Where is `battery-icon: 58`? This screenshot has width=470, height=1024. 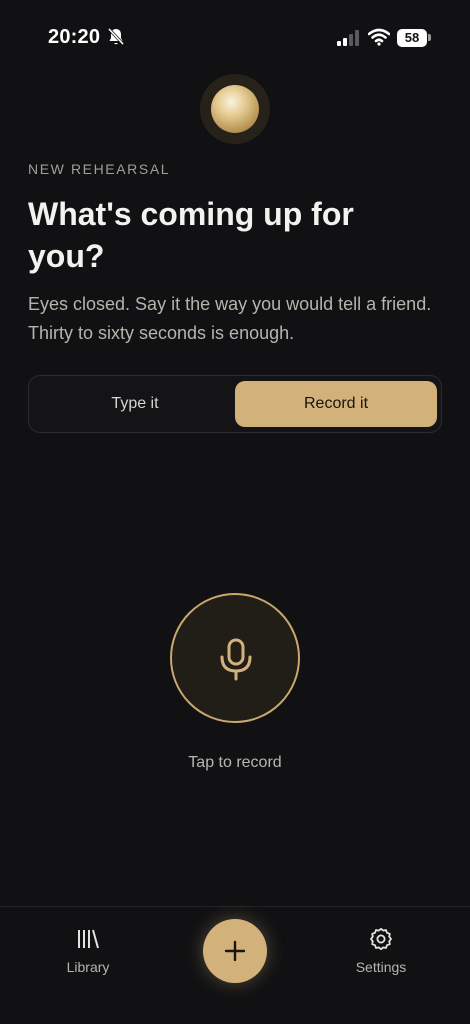 battery-icon: 58 is located at coordinates (412, 38).